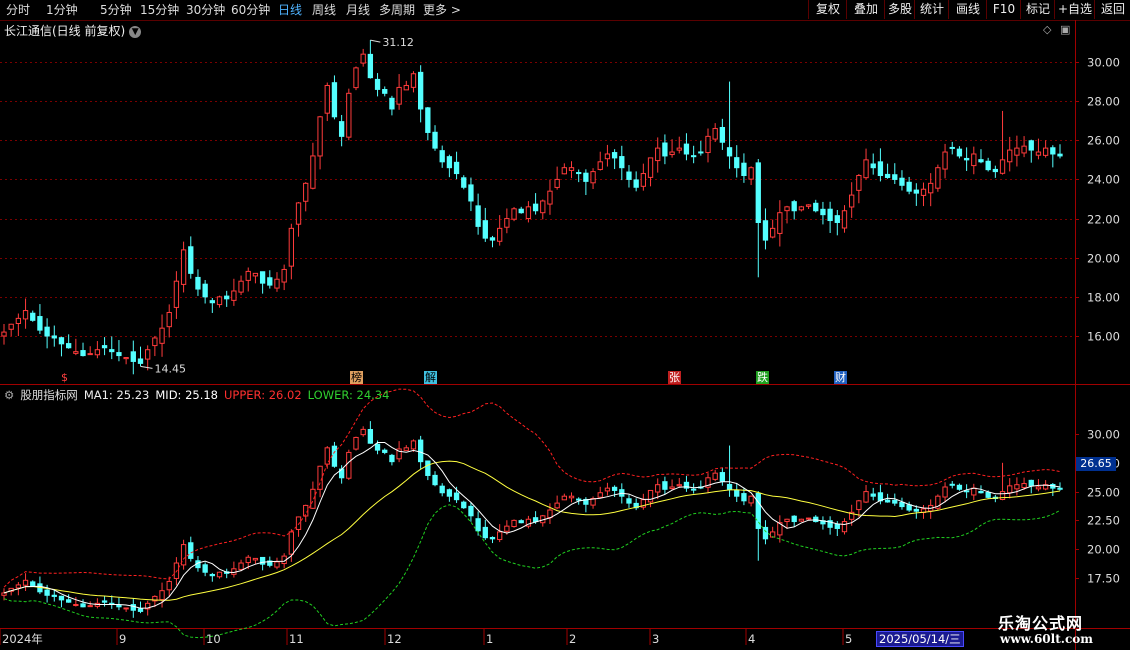 The image size is (1130, 650). What do you see at coordinates (1103, 63) in the screenshot?
I see `price-tick-label: 30.00` at bounding box center [1103, 63].